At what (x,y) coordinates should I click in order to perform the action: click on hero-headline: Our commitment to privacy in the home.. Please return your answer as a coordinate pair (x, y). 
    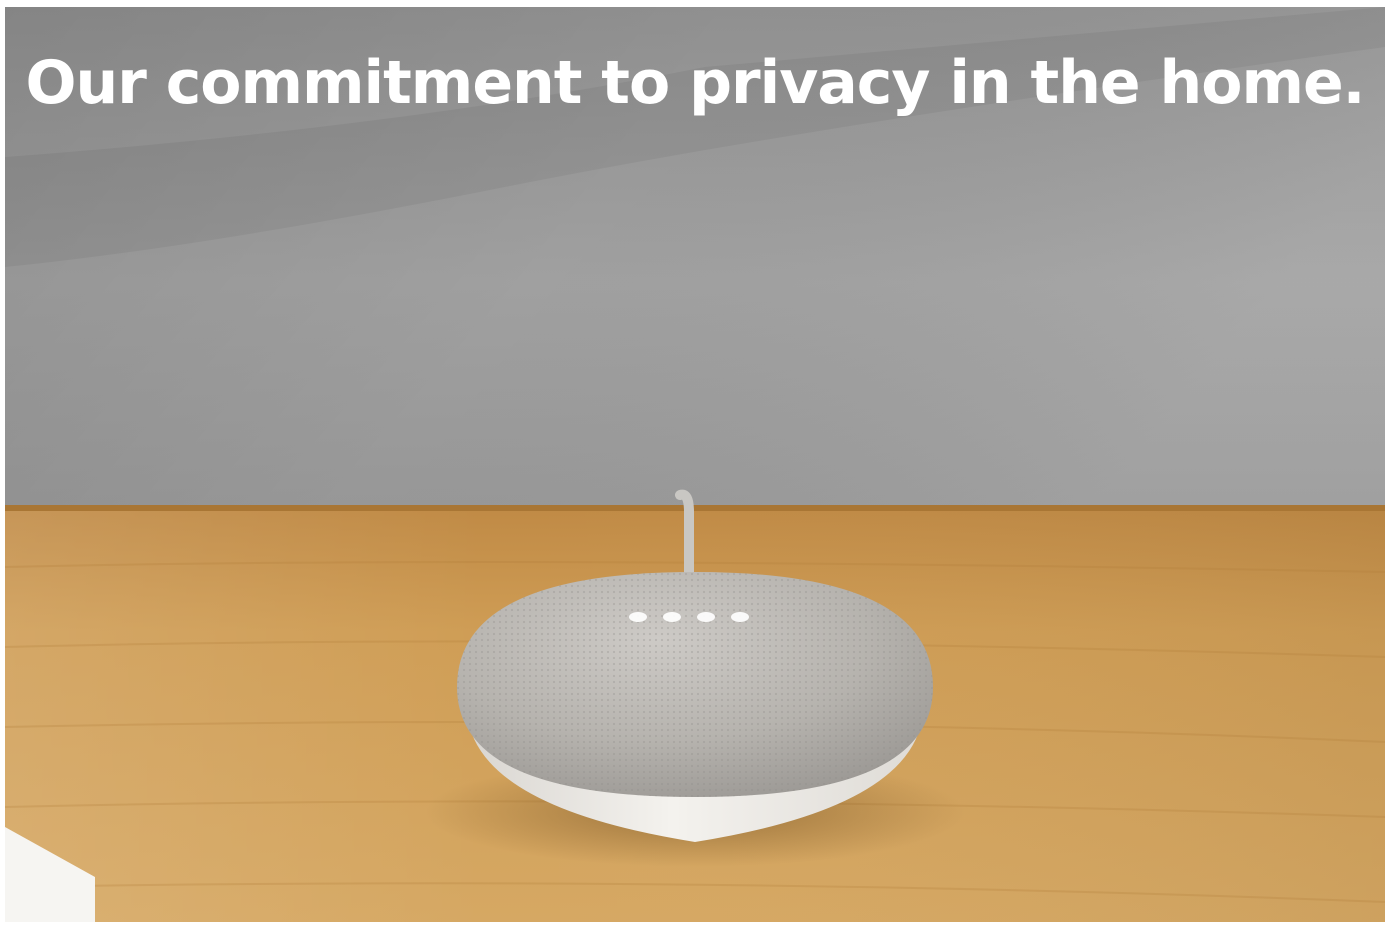
    Looking at the image, I should click on (695, 83).